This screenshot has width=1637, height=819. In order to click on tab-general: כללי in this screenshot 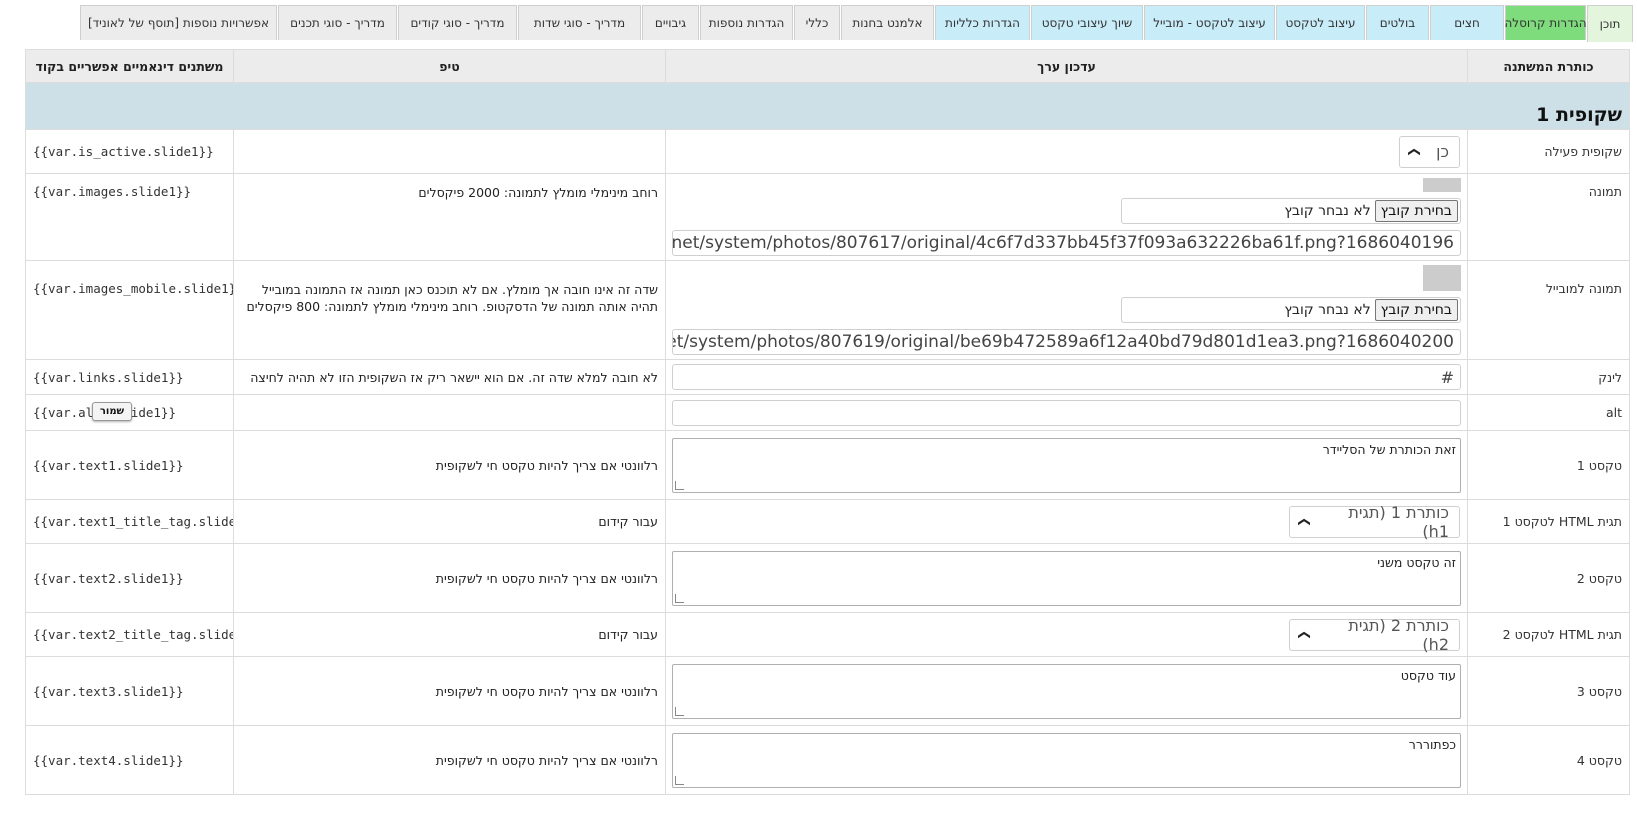, I will do `click(817, 22)`.